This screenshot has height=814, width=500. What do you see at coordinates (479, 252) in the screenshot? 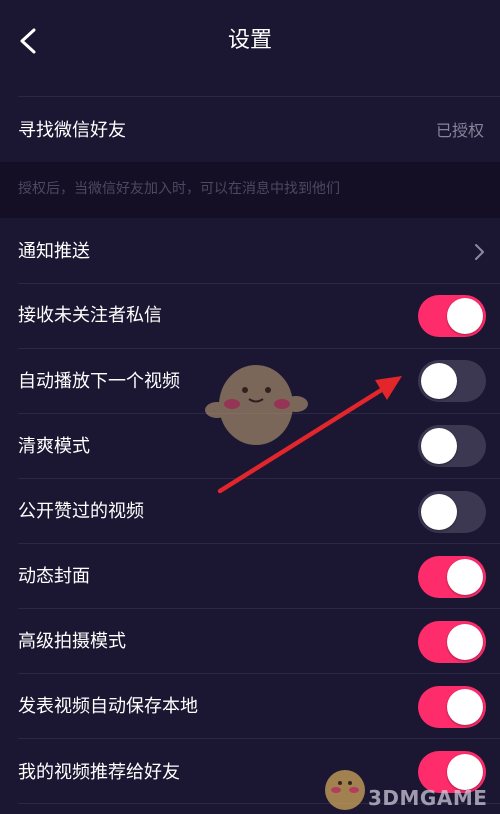
I see `chevron-right-icon` at bounding box center [479, 252].